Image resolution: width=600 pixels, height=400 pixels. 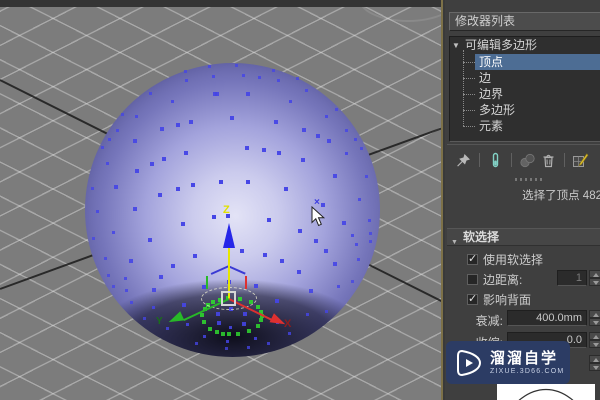 I want to click on falloff-label: 衰减:, so click(x=489, y=321).